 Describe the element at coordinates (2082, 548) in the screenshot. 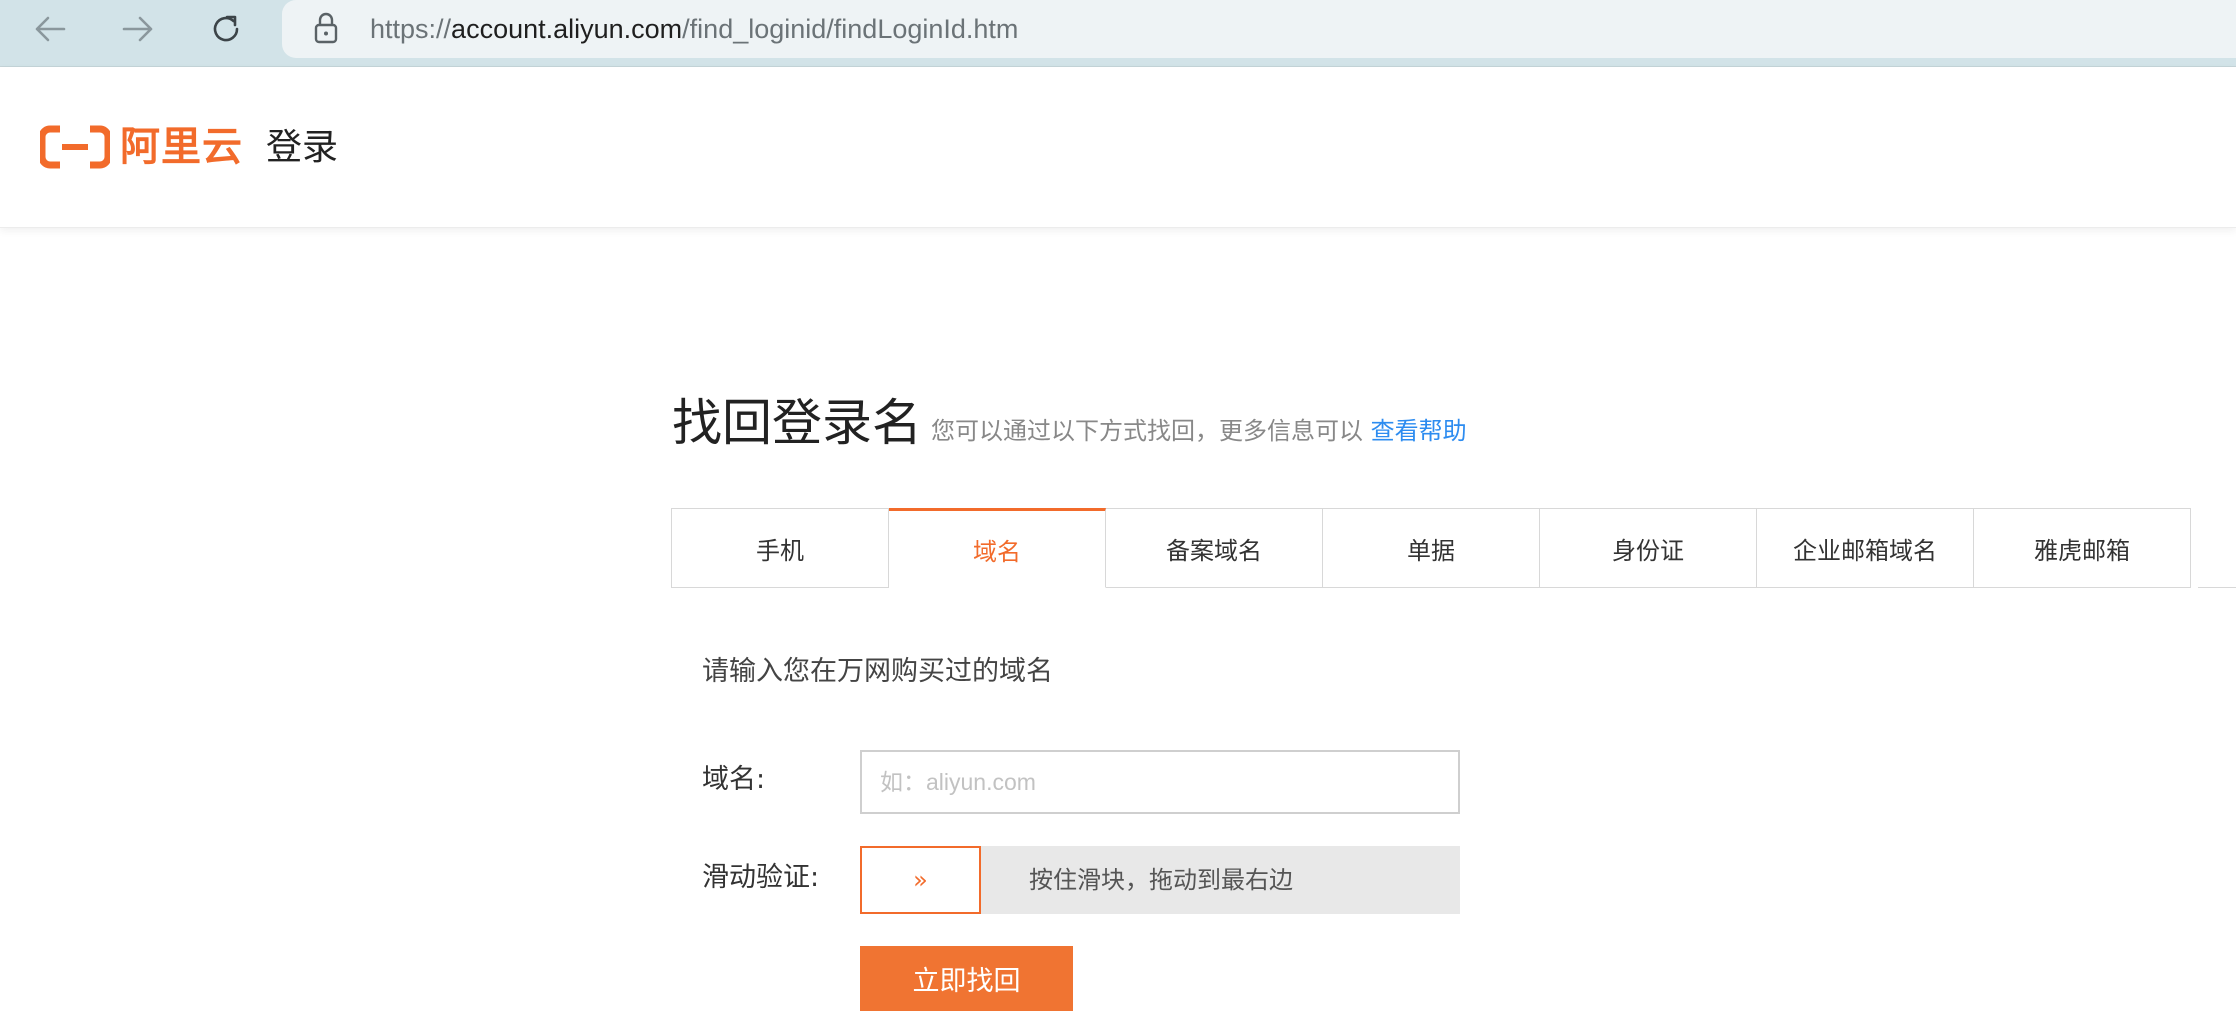

I see `tab-yahoo-mail: 雅虎邮箱` at that location.